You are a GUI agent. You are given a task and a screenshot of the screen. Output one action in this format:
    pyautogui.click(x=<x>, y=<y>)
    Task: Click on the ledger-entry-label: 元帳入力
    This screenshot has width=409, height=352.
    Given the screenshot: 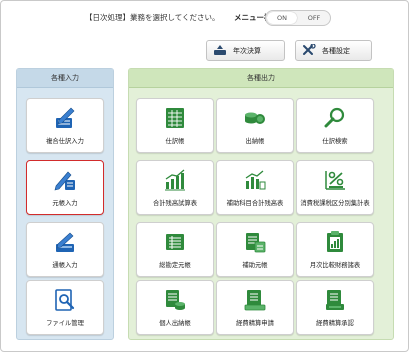 What is the action you would take?
    pyautogui.click(x=65, y=203)
    